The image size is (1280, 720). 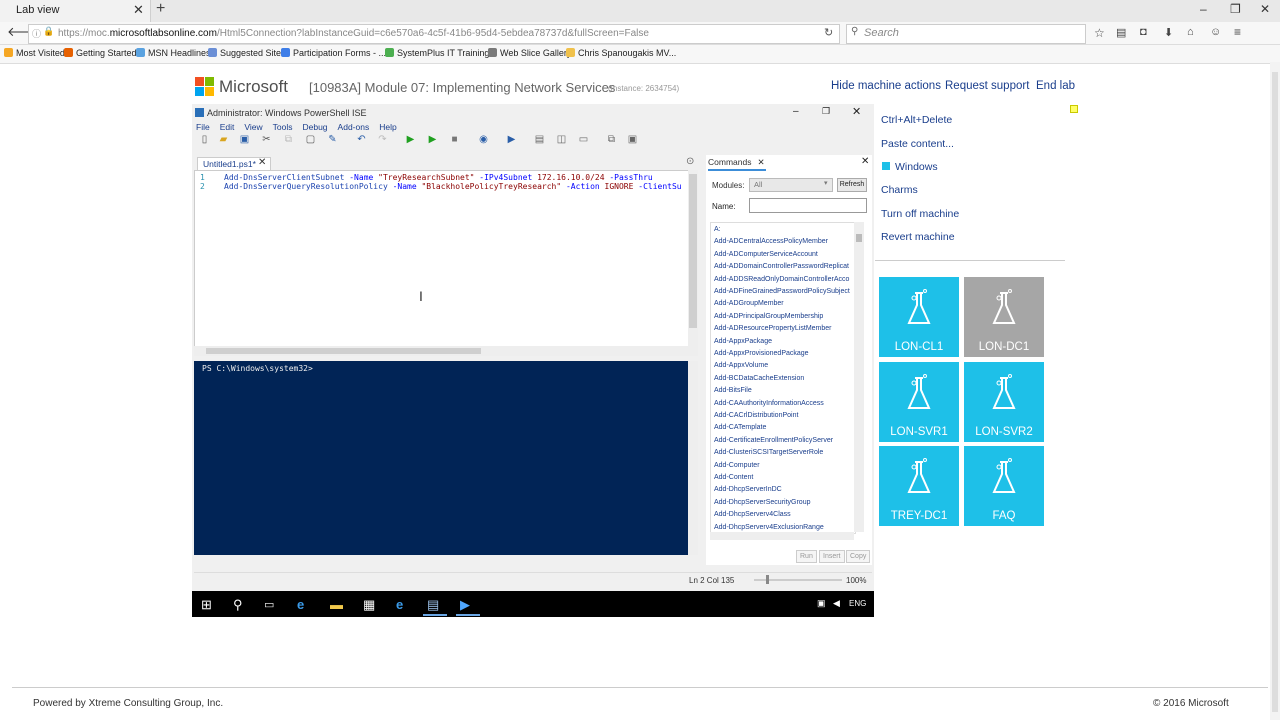 What do you see at coordinates (916, 167) in the screenshot?
I see `windows-link: Windows` at bounding box center [916, 167].